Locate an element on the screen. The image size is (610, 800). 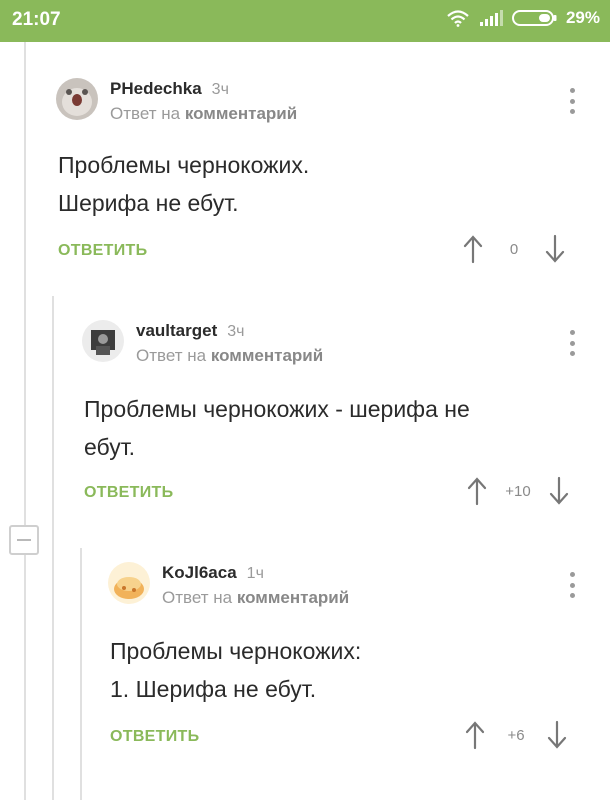
comment-text: Проблемы чернокожих - шерифа не ебут. is located at coordinates (277, 428).